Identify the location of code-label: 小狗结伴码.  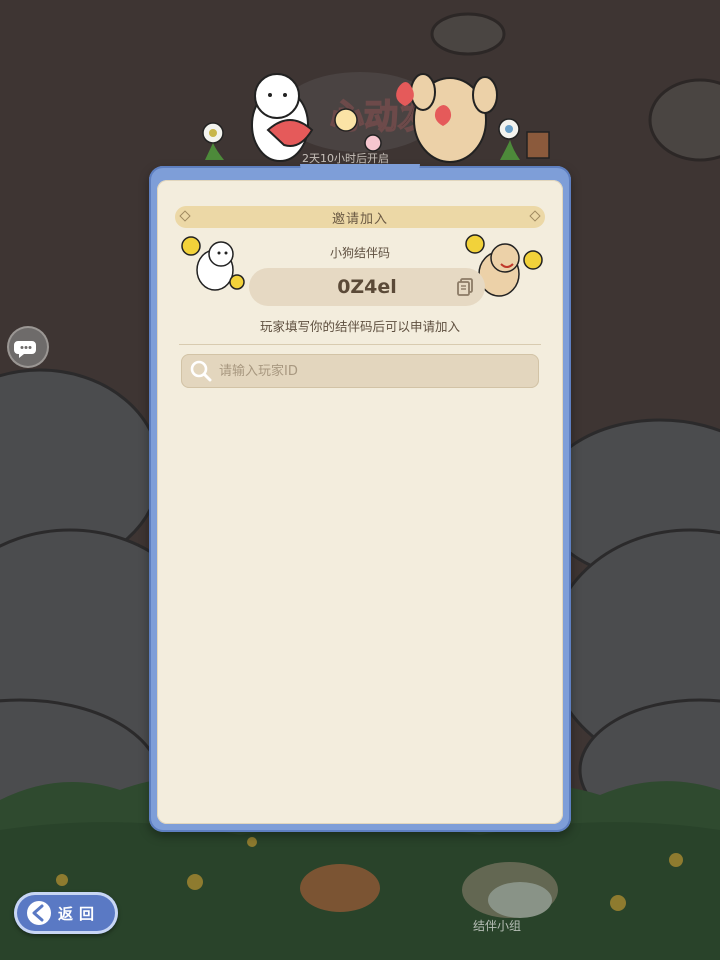
(359, 253).